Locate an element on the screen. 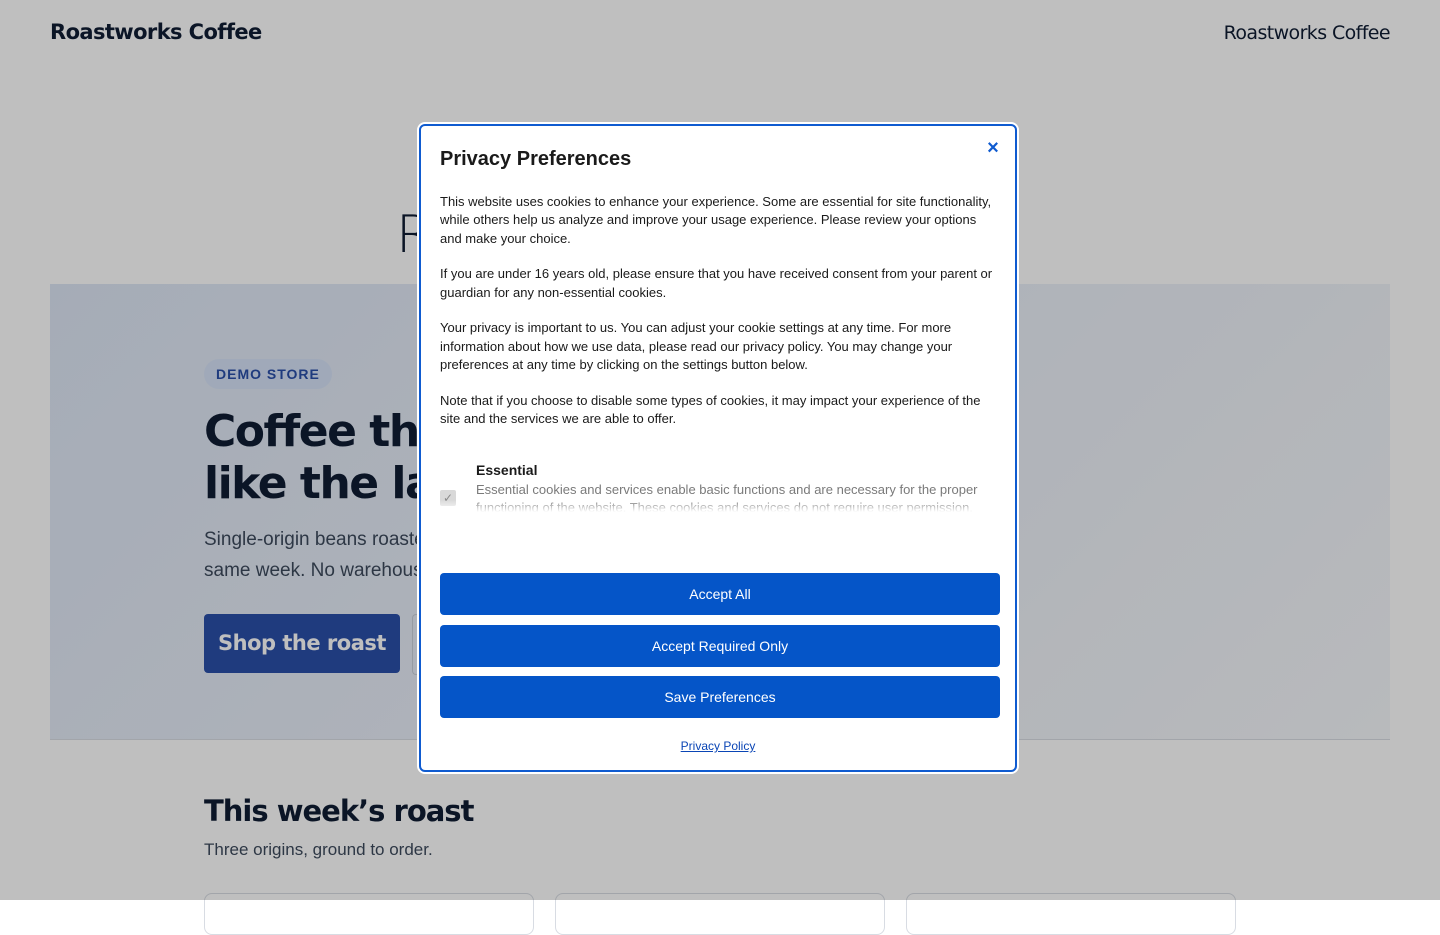 The image size is (1440, 935). dialog-title: Privacy Preferences is located at coordinates (536, 159).